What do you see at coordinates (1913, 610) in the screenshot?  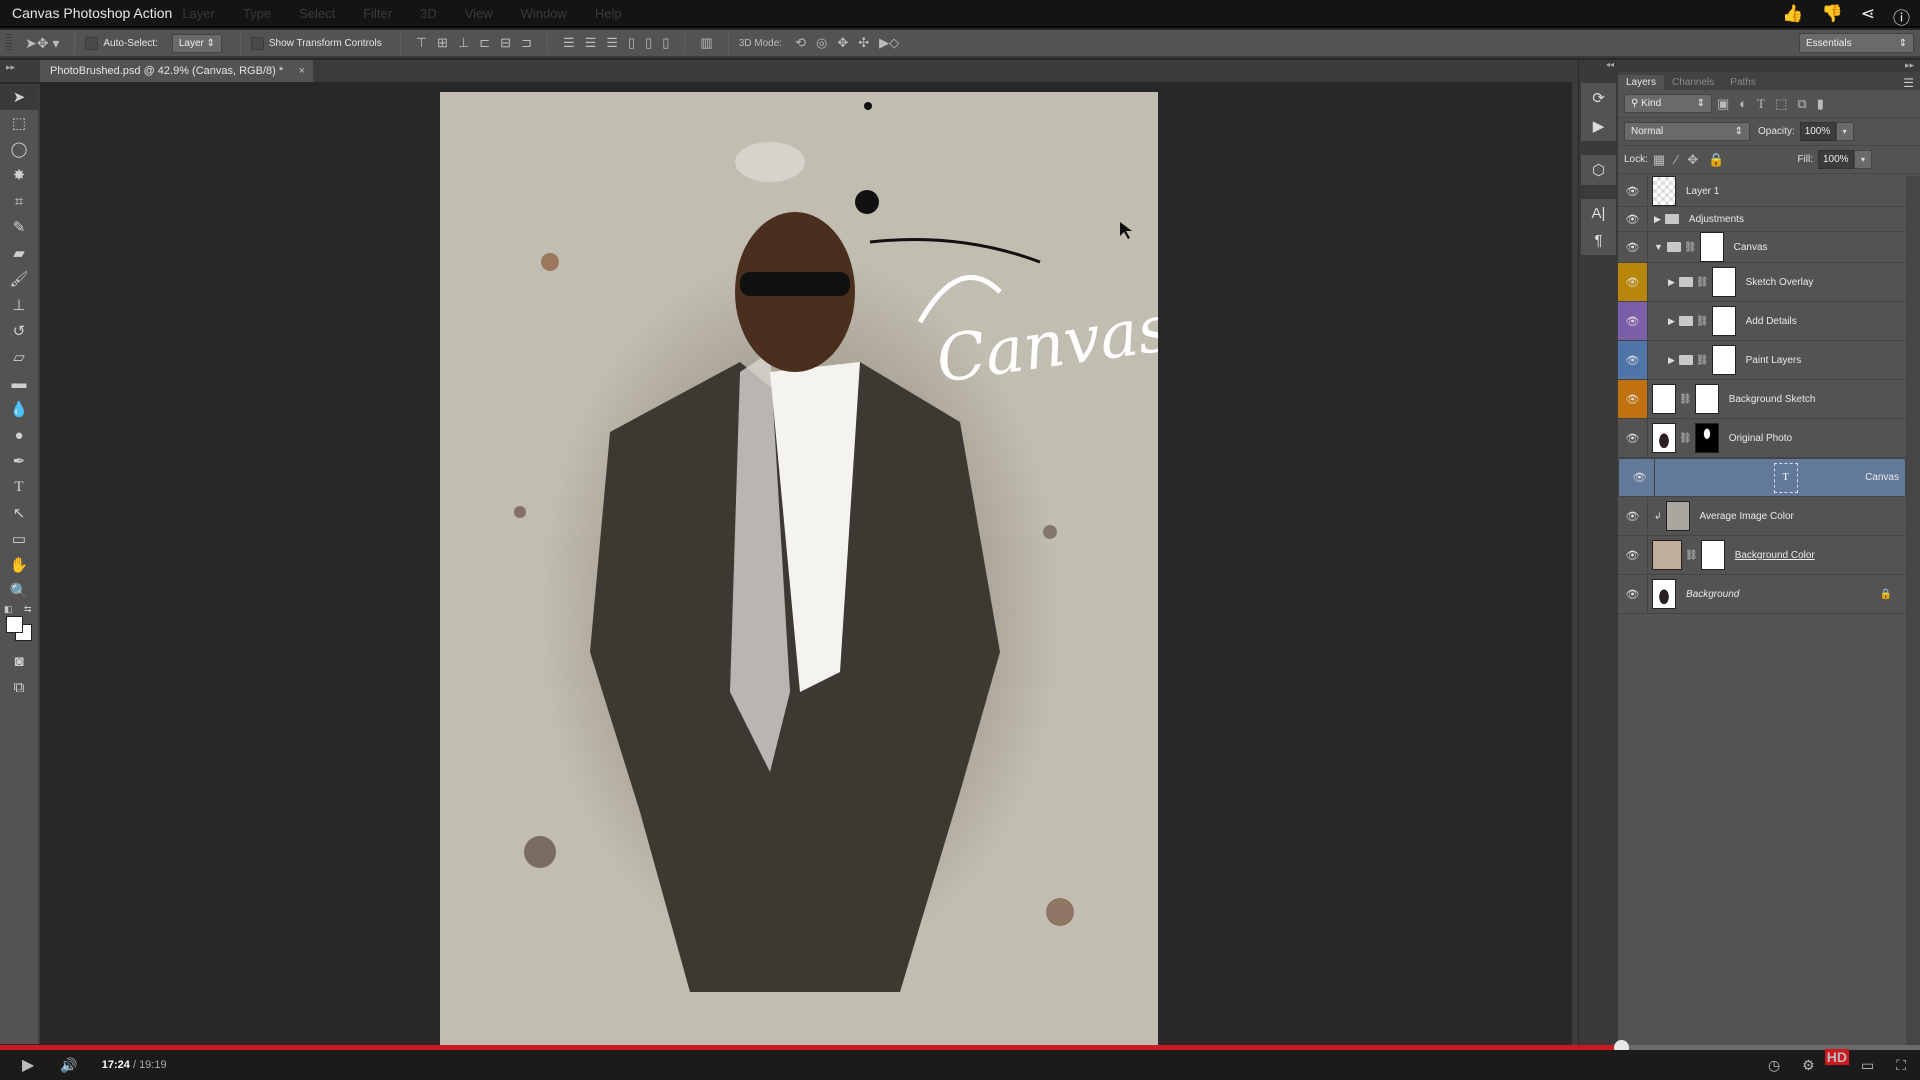 I see `layers-scrollbar` at bounding box center [1913, 610].